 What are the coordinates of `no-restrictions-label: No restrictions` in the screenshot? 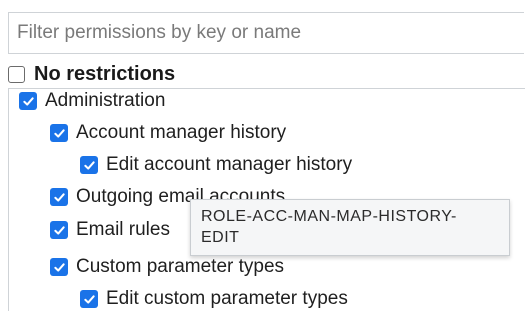 It's located at (105, 73).